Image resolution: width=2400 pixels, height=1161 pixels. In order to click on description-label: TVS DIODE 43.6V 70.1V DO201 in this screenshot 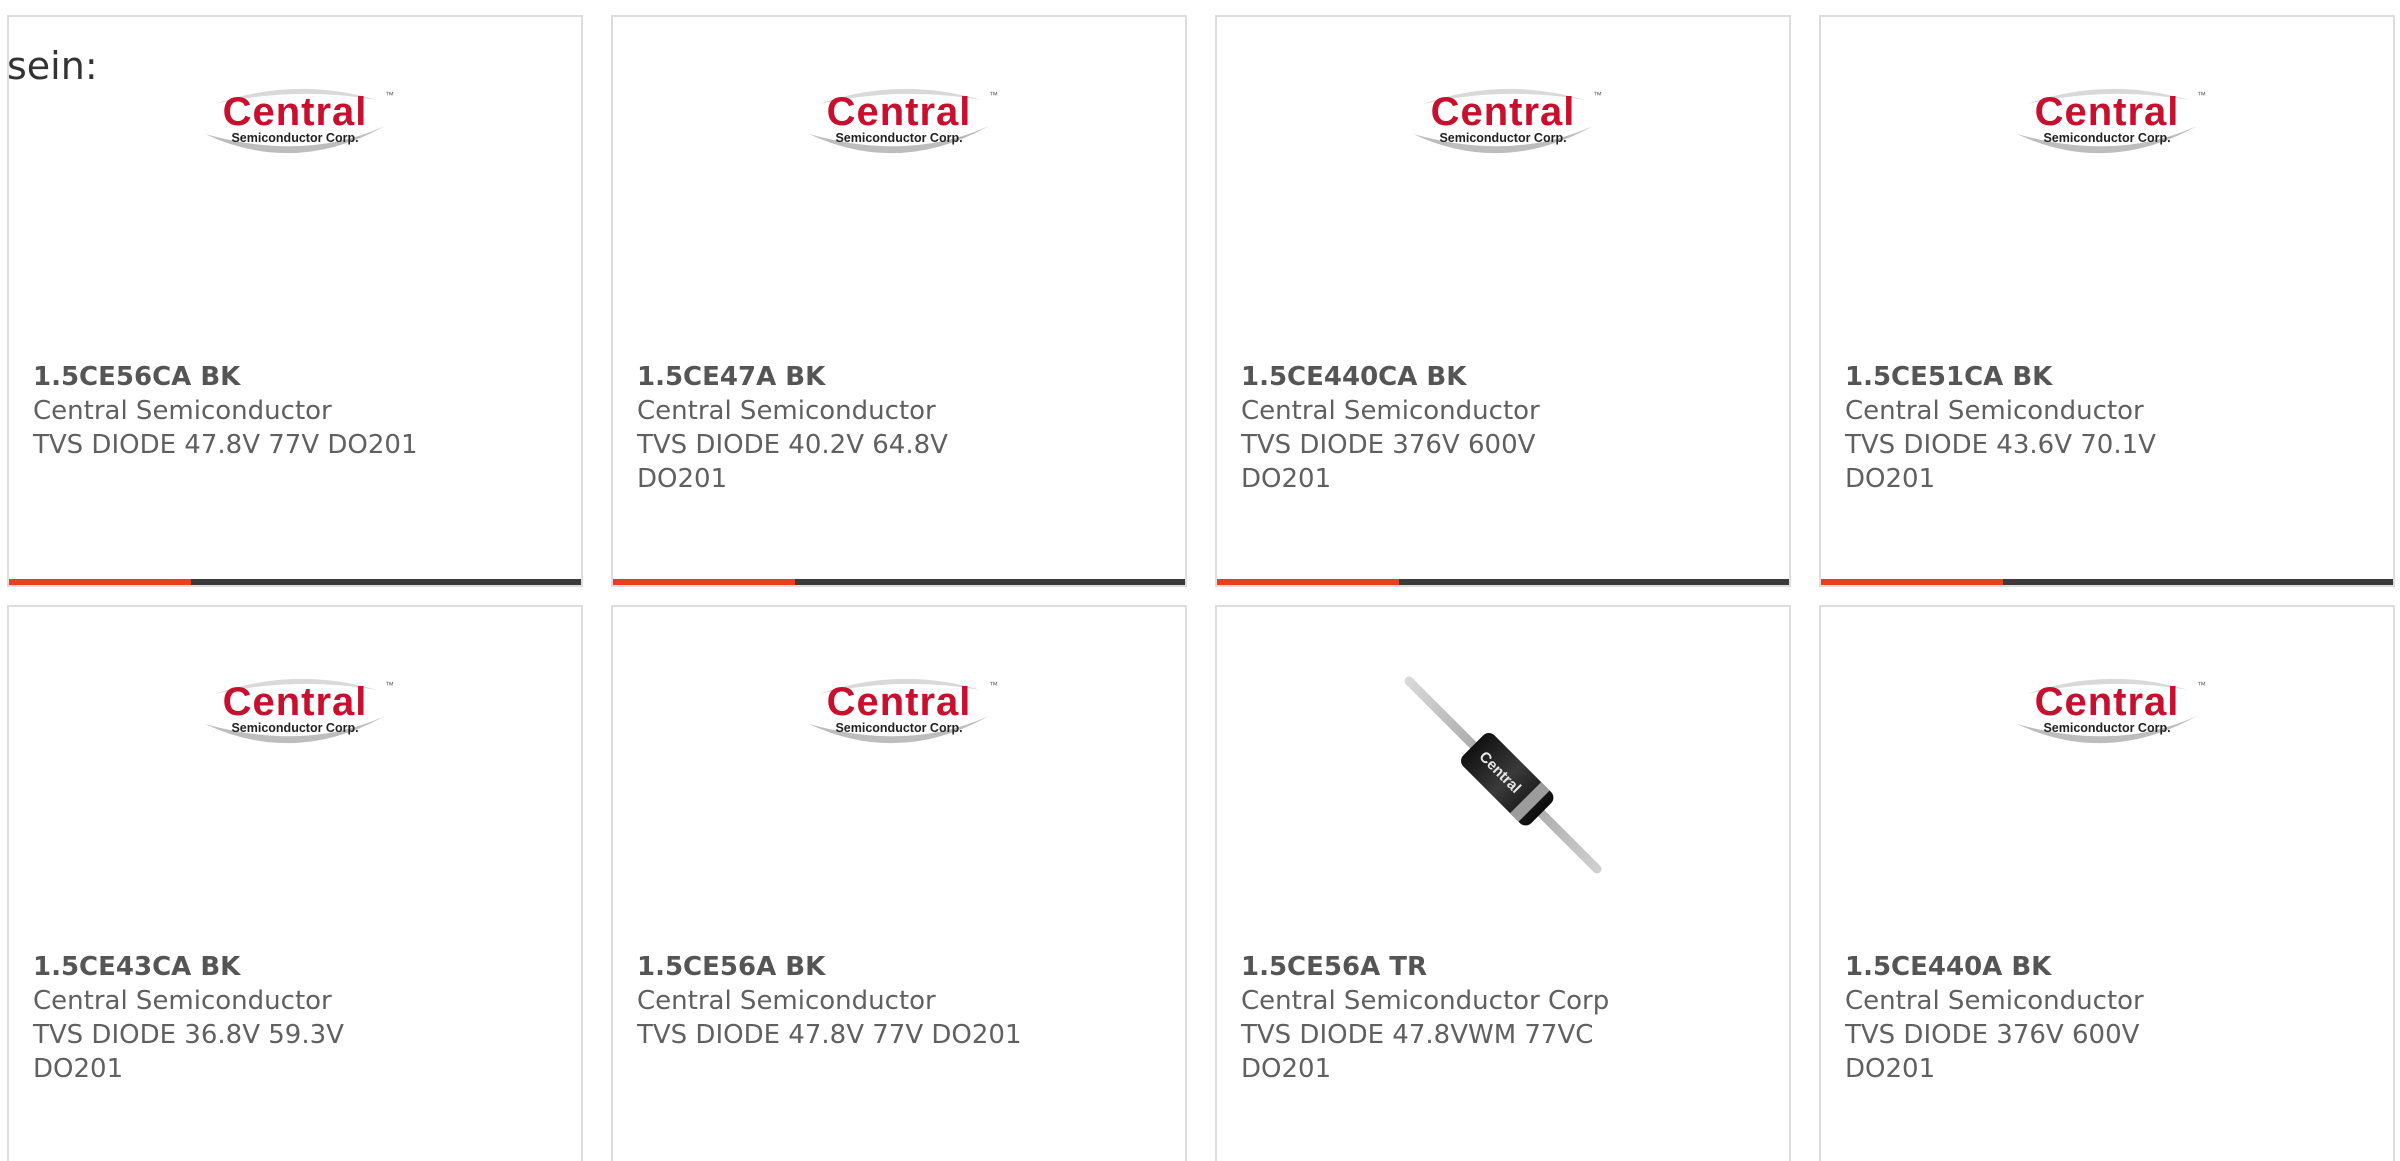, I will do `click(2000, 462)`.